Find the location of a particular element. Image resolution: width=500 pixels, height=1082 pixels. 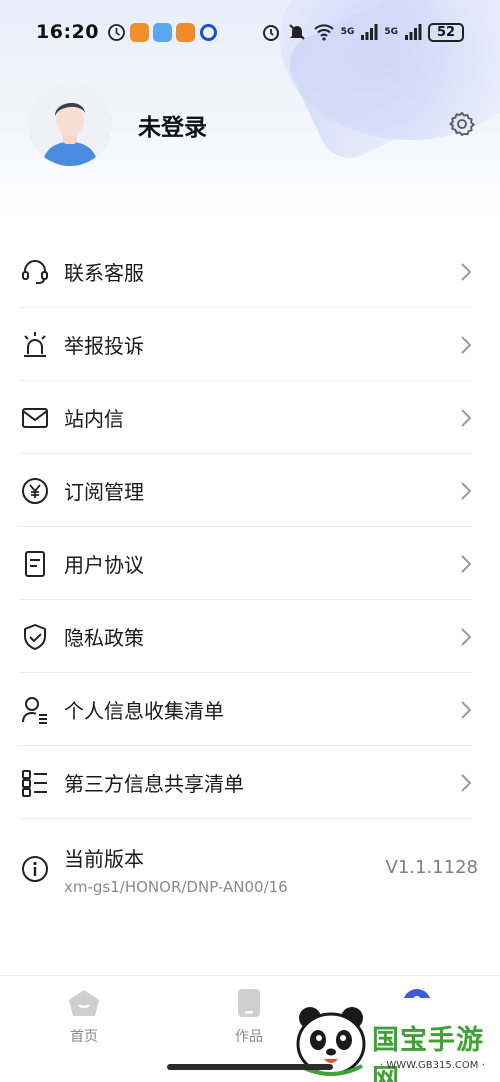

settings-gear-icon is located at coordinates (462, 124).